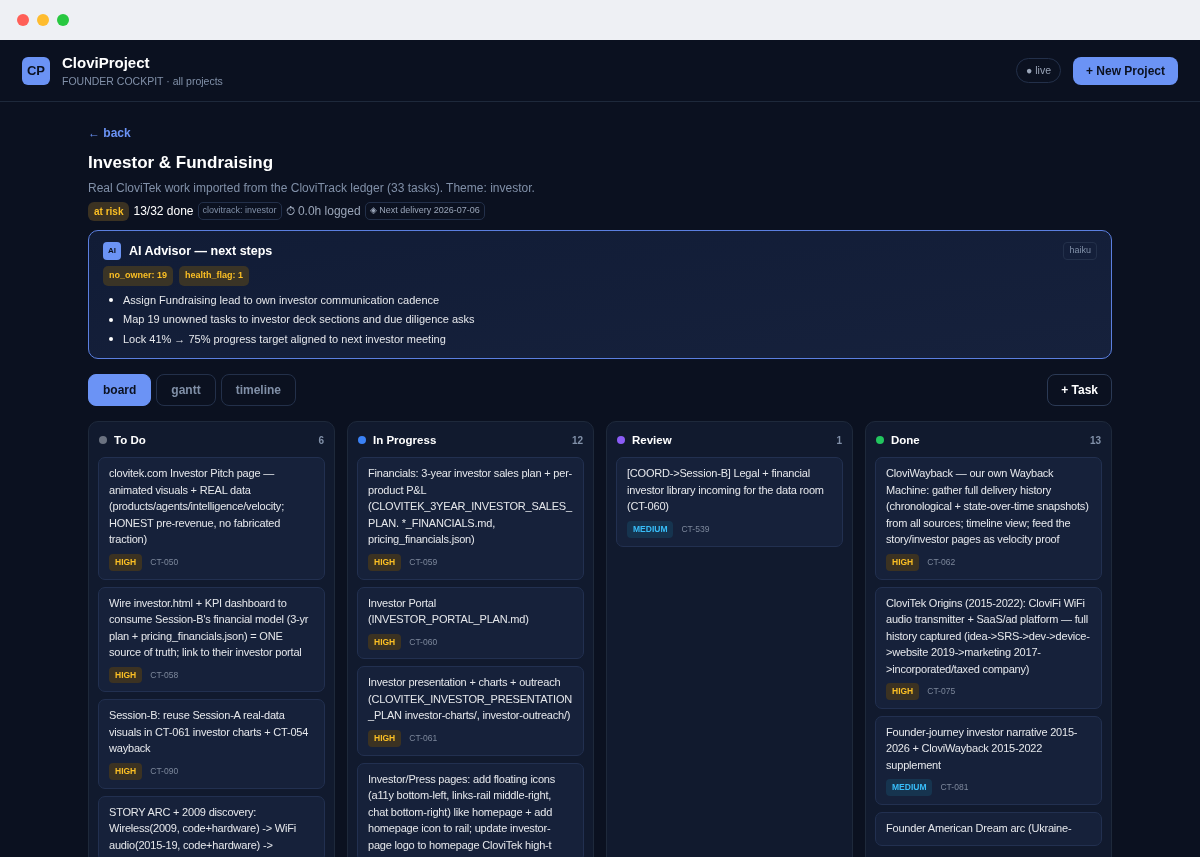  Describe the element at coordinates (130, 440) in the screenshot. I see `column-title: To Do` at that location.